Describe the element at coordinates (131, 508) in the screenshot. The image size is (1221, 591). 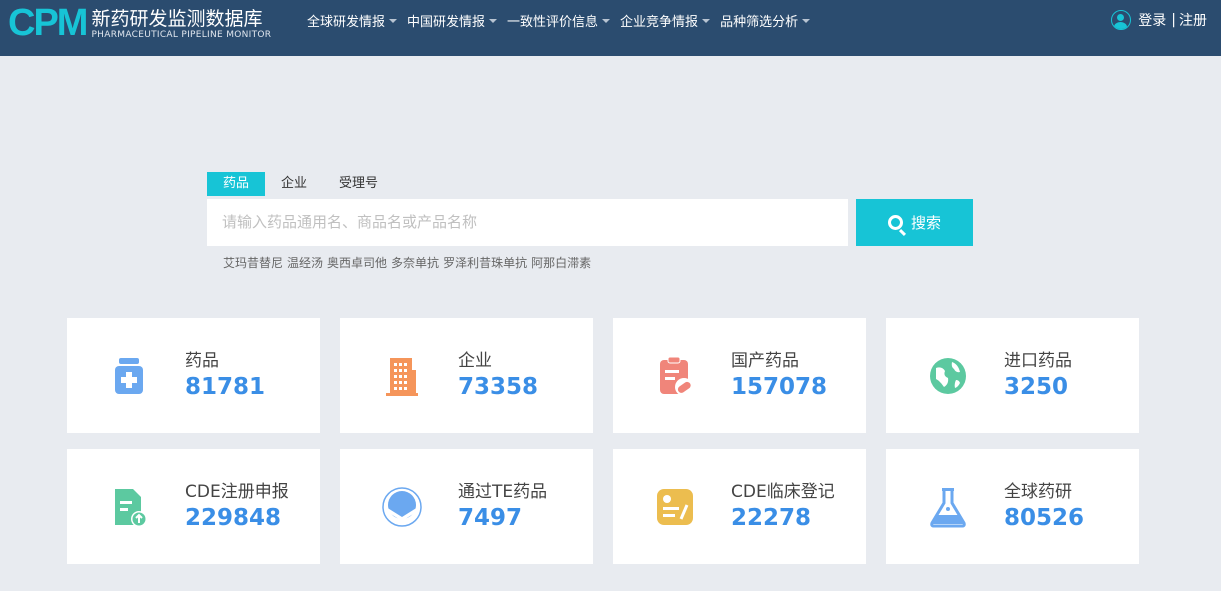
I see `document-upload-icon` at that location.